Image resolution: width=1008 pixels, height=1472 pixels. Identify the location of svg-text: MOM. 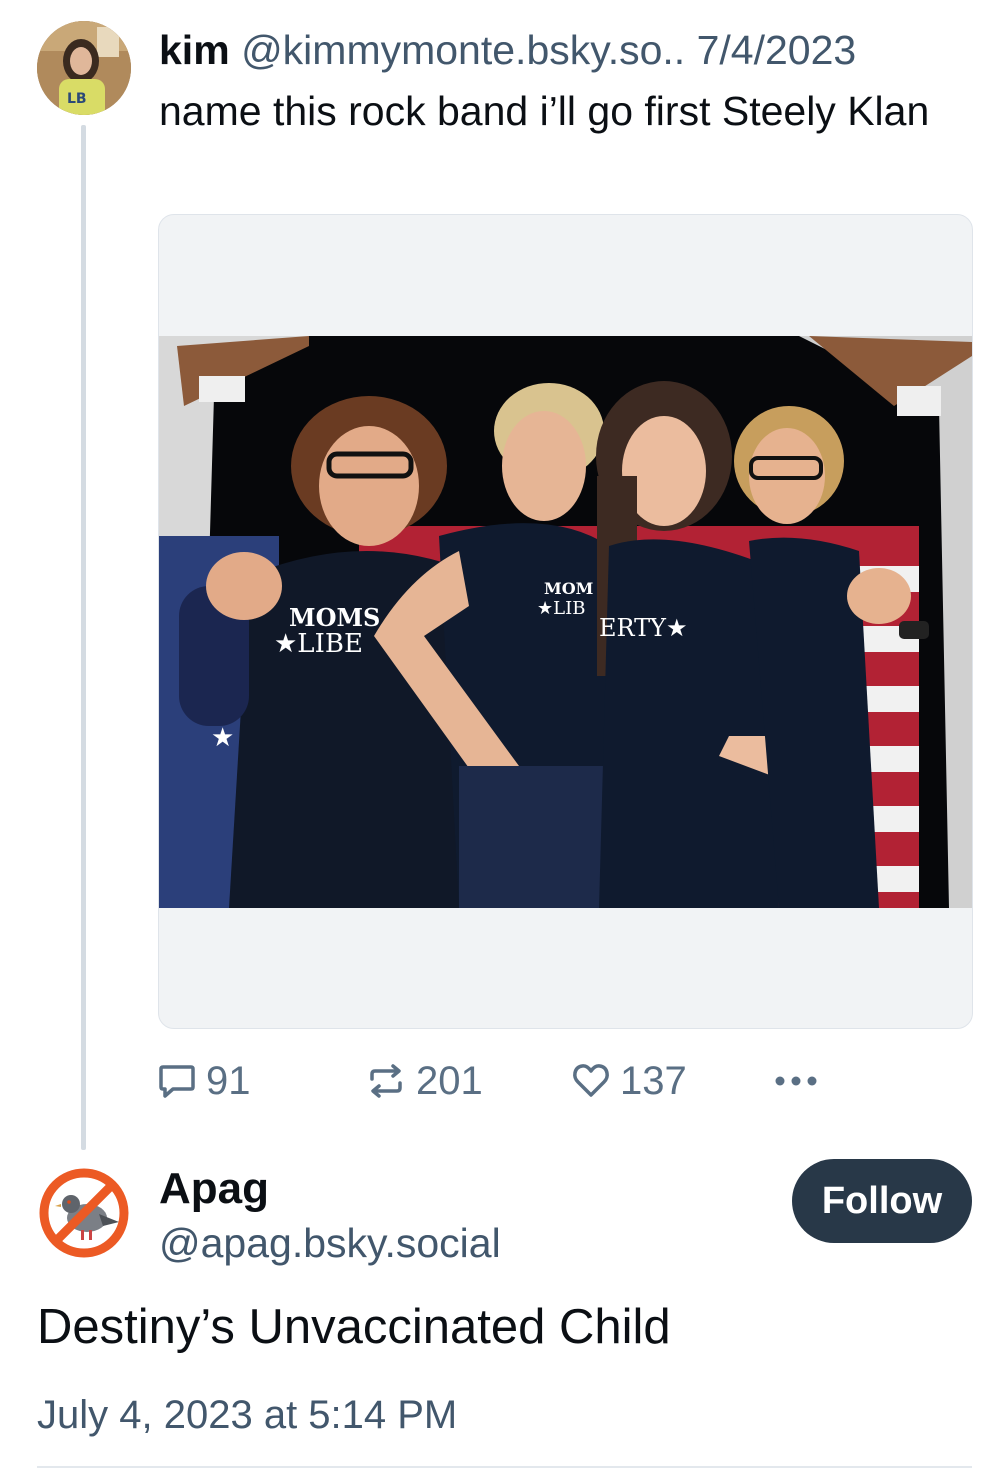
(568, 588).